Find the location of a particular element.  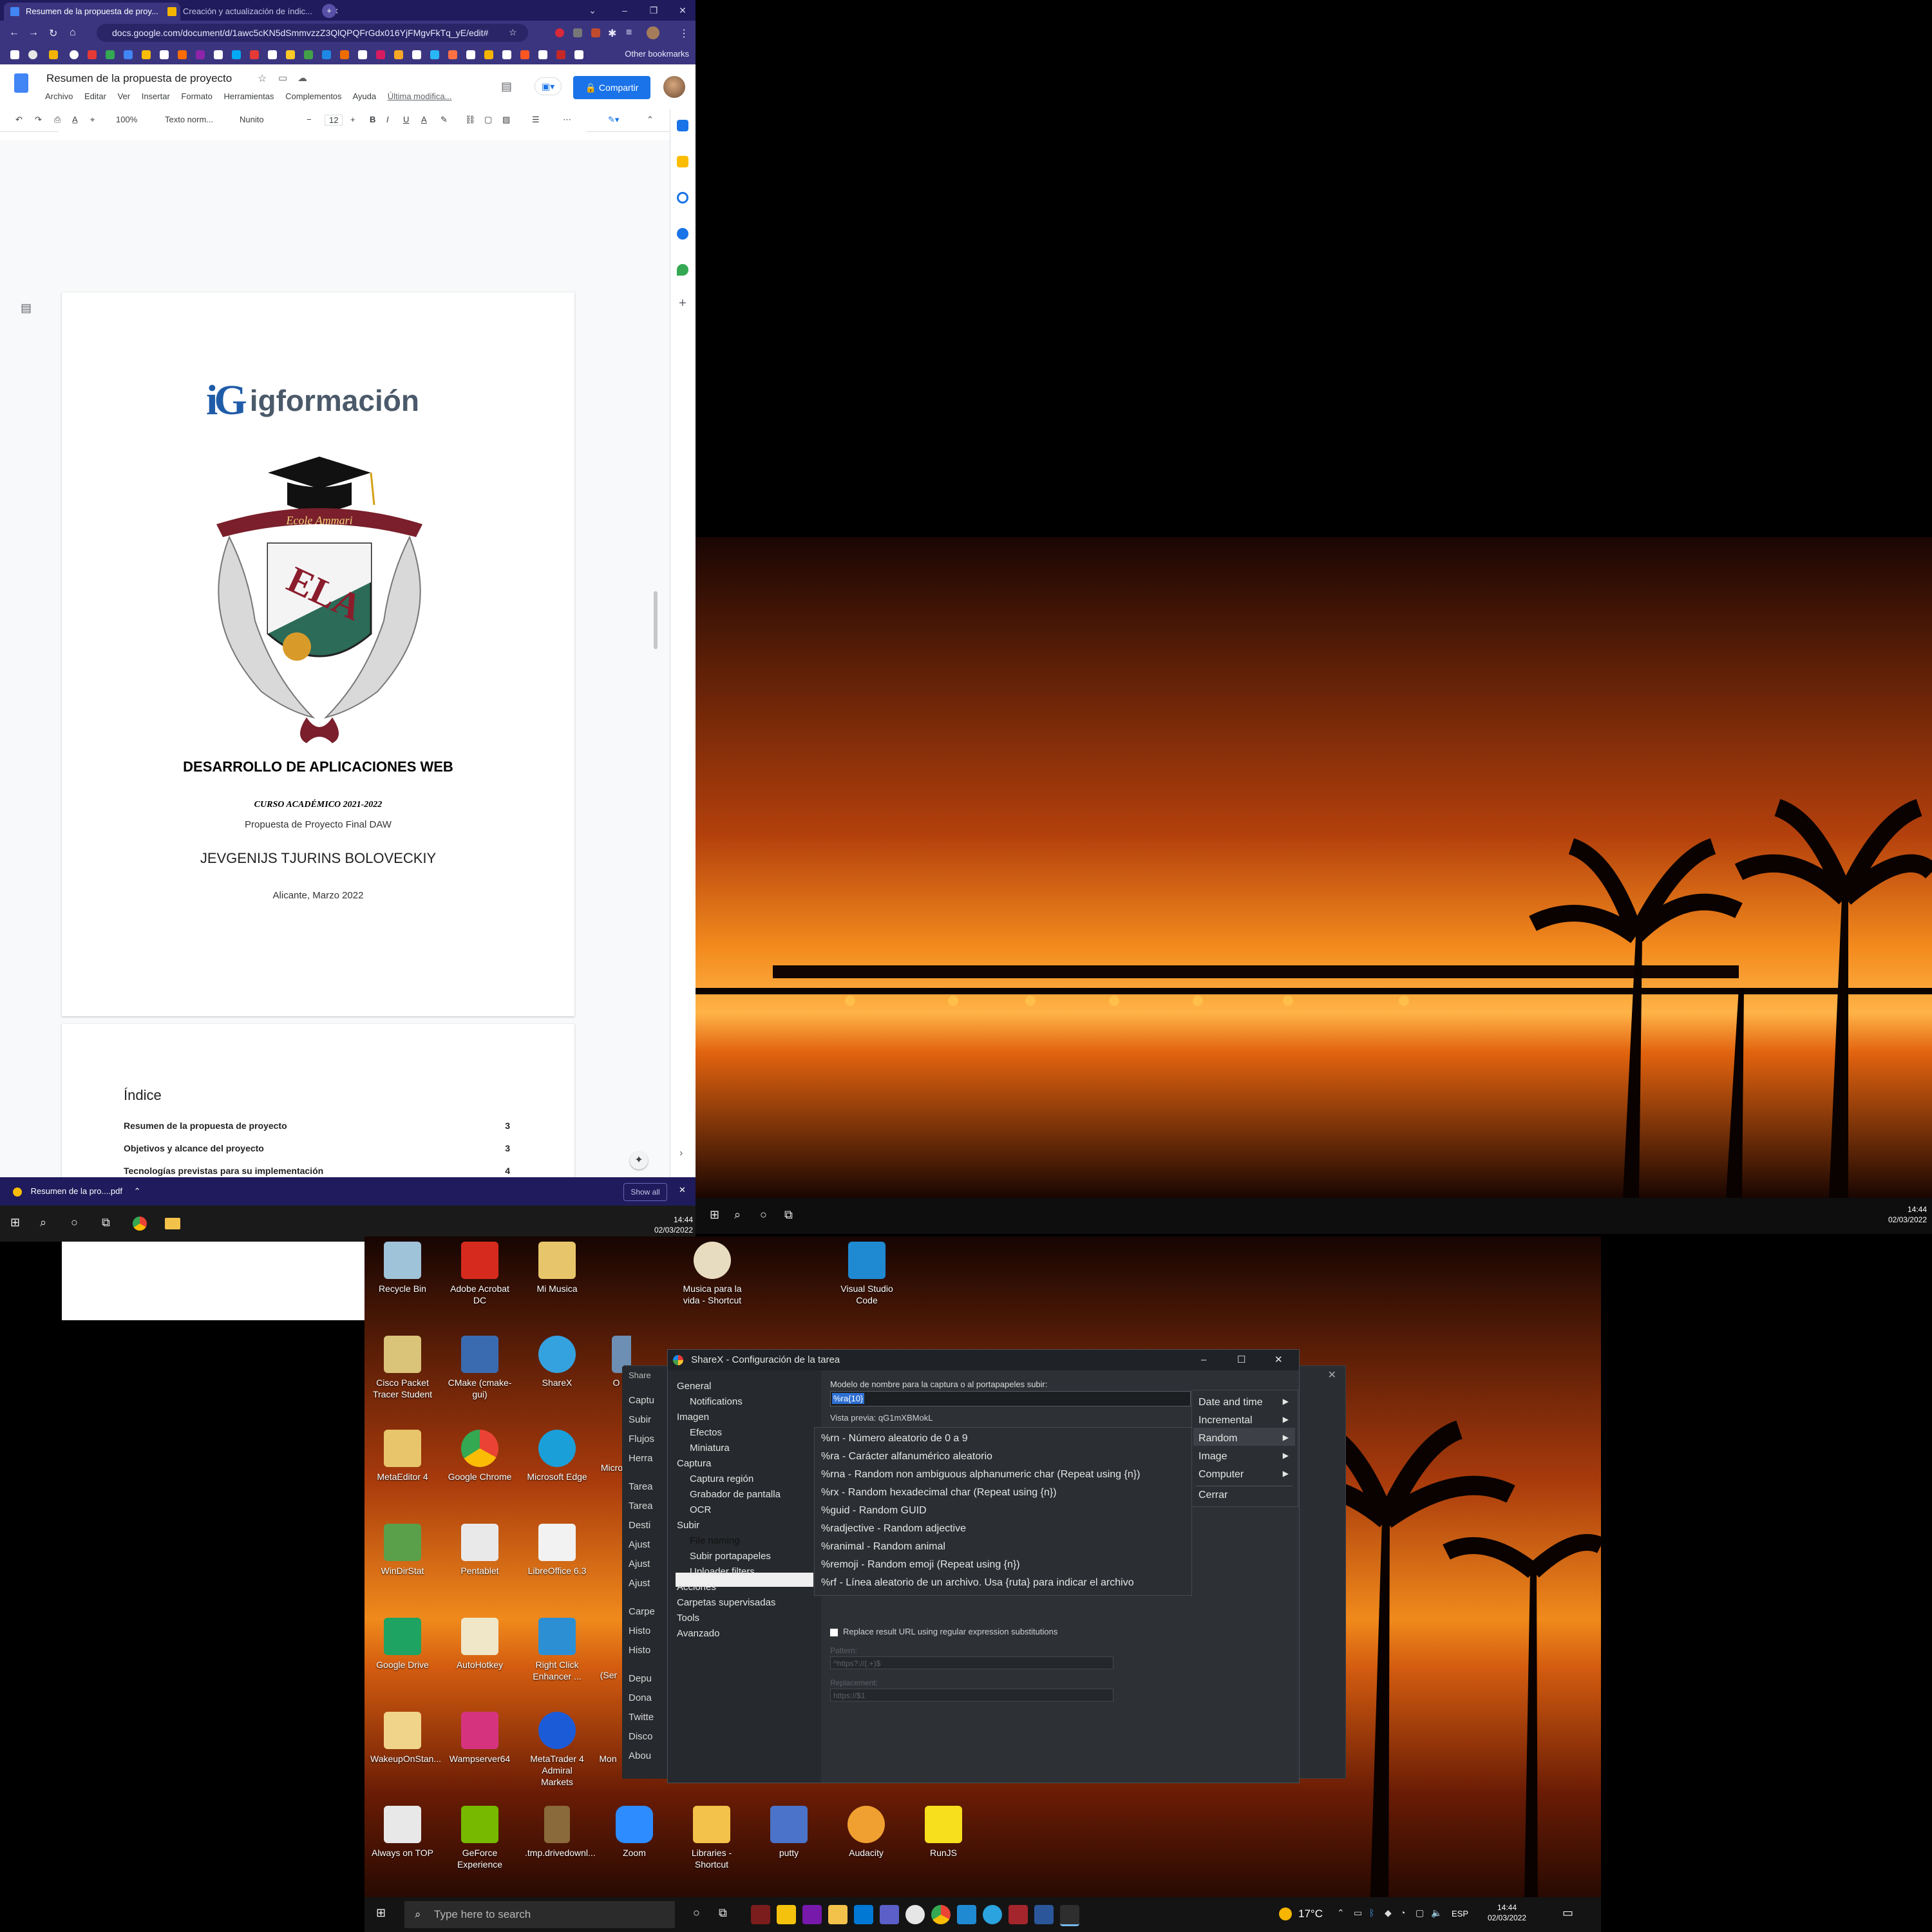

tab-docs-summary: Resumen de la propuesta de proy... ✕ is located at coordinates (92, 12).